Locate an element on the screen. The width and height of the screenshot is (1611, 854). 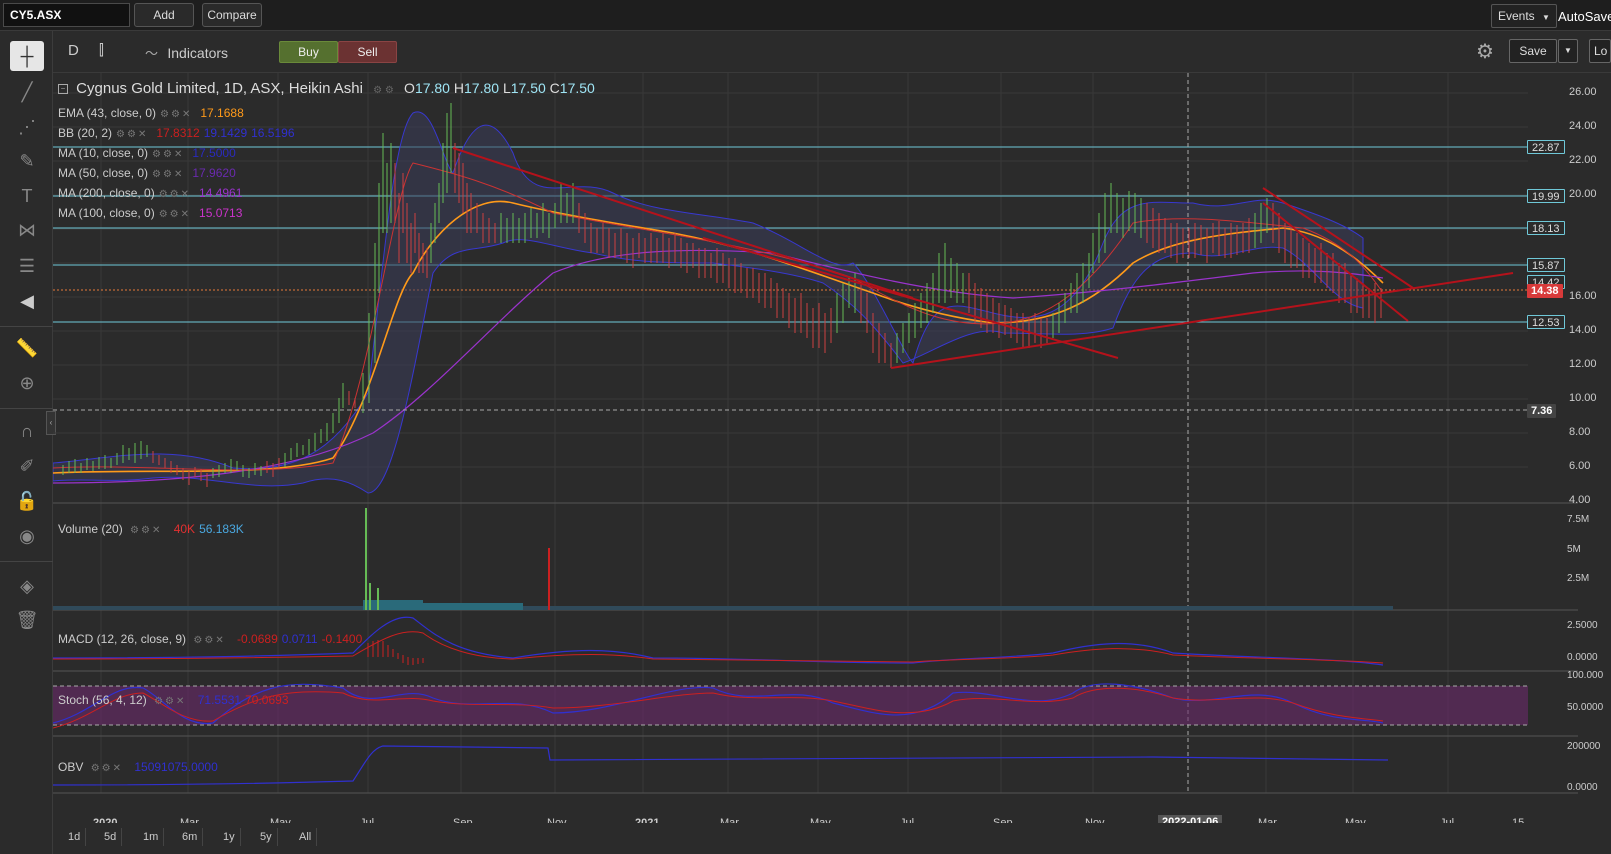
sell-button: Sell is located at coordinates (367, 52).